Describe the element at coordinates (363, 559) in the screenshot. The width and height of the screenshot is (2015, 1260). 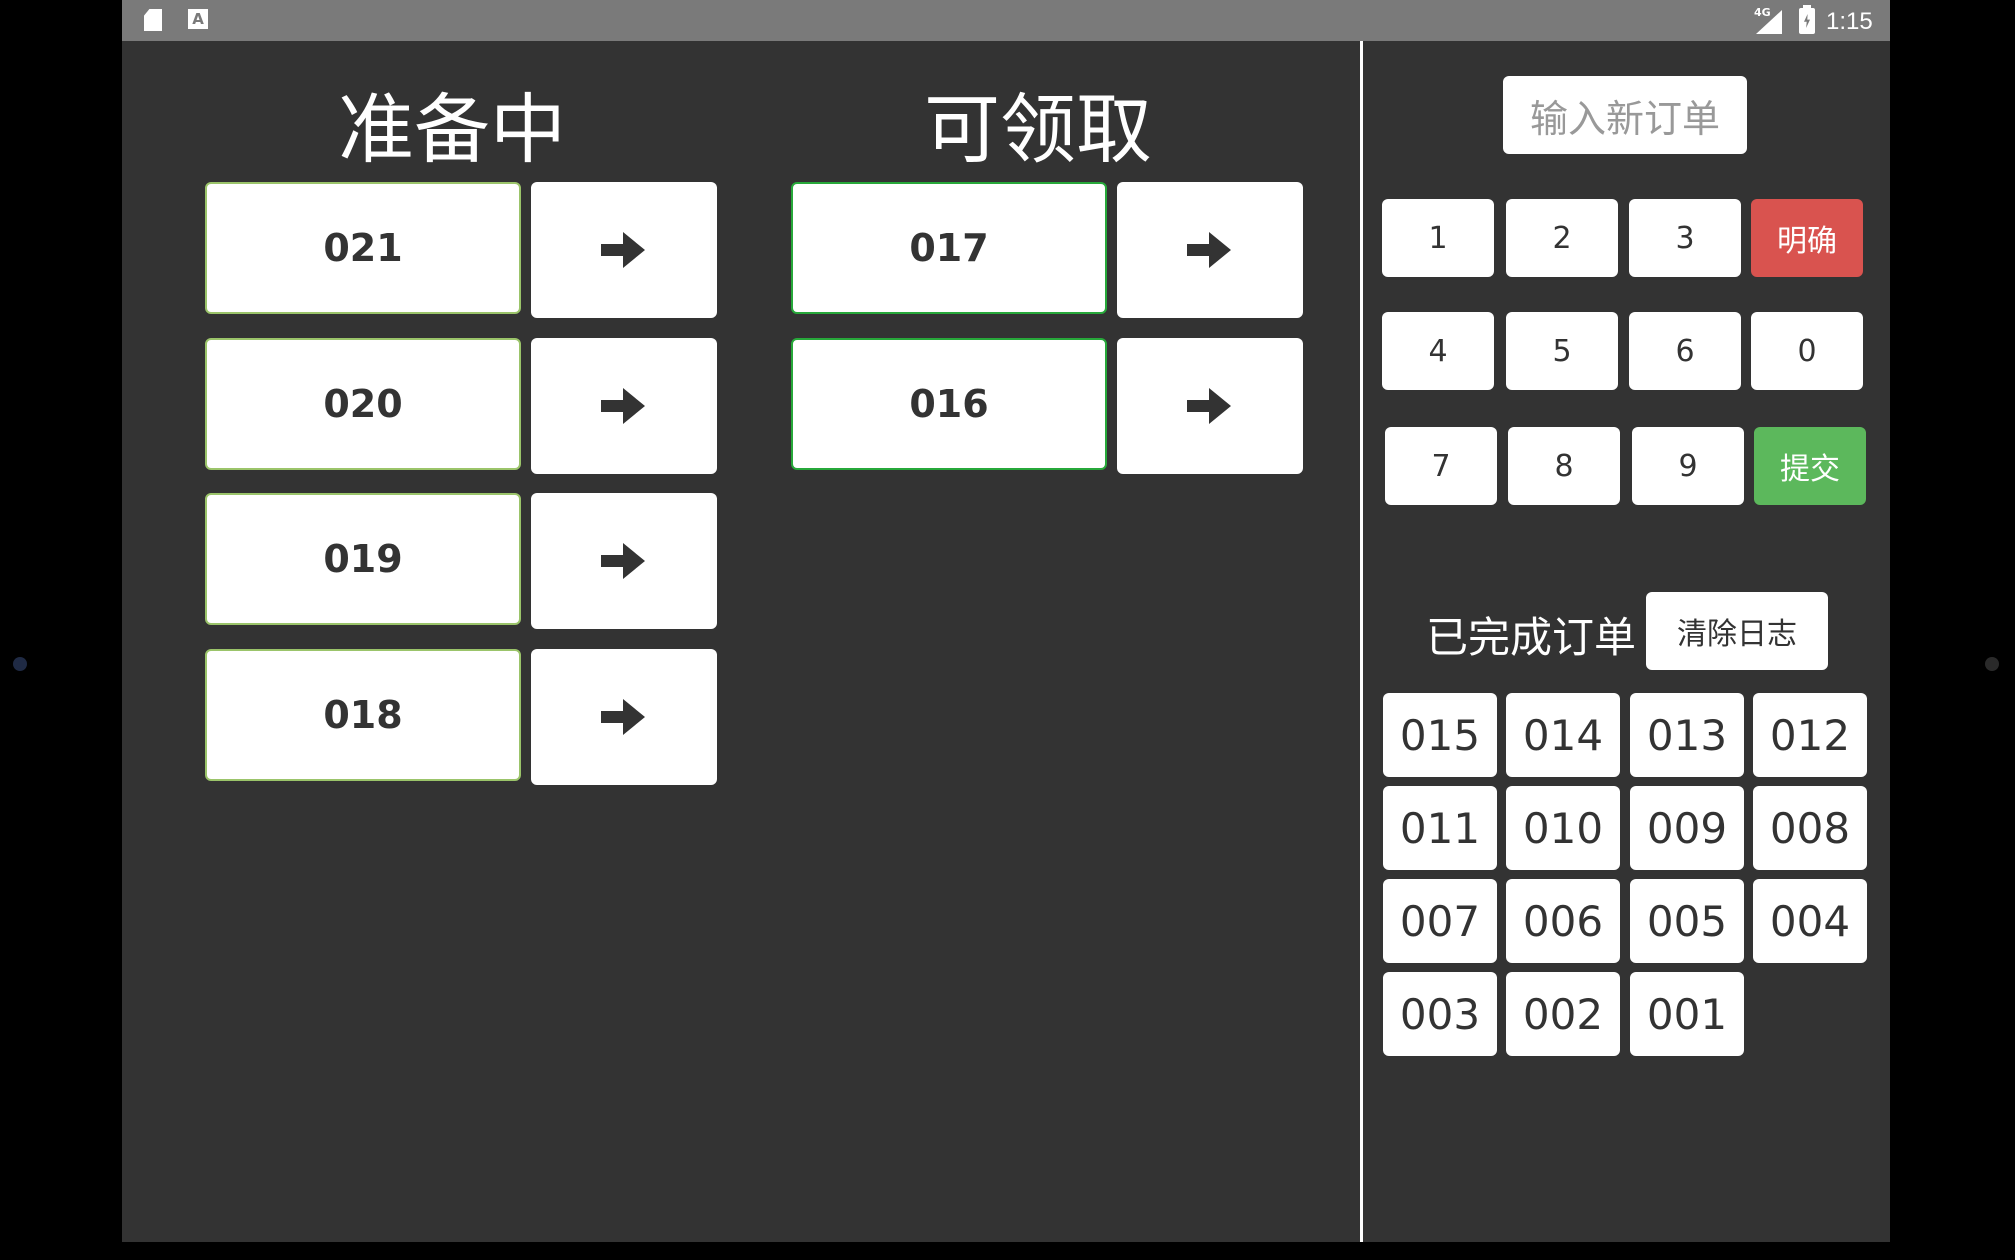
I see `preparing-order-button: 019` at that location.